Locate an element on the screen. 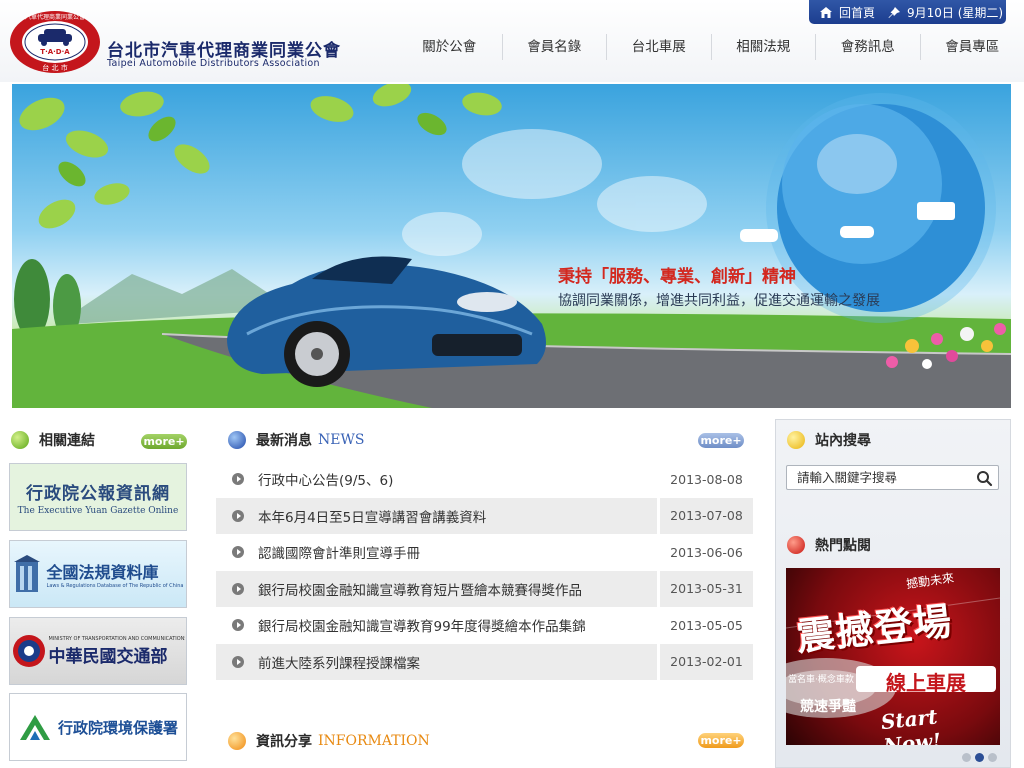  banner-subslogan: 協調同業關係，增進共同利益，促進交通運輸之發展 is located at coordinates (719, 301).